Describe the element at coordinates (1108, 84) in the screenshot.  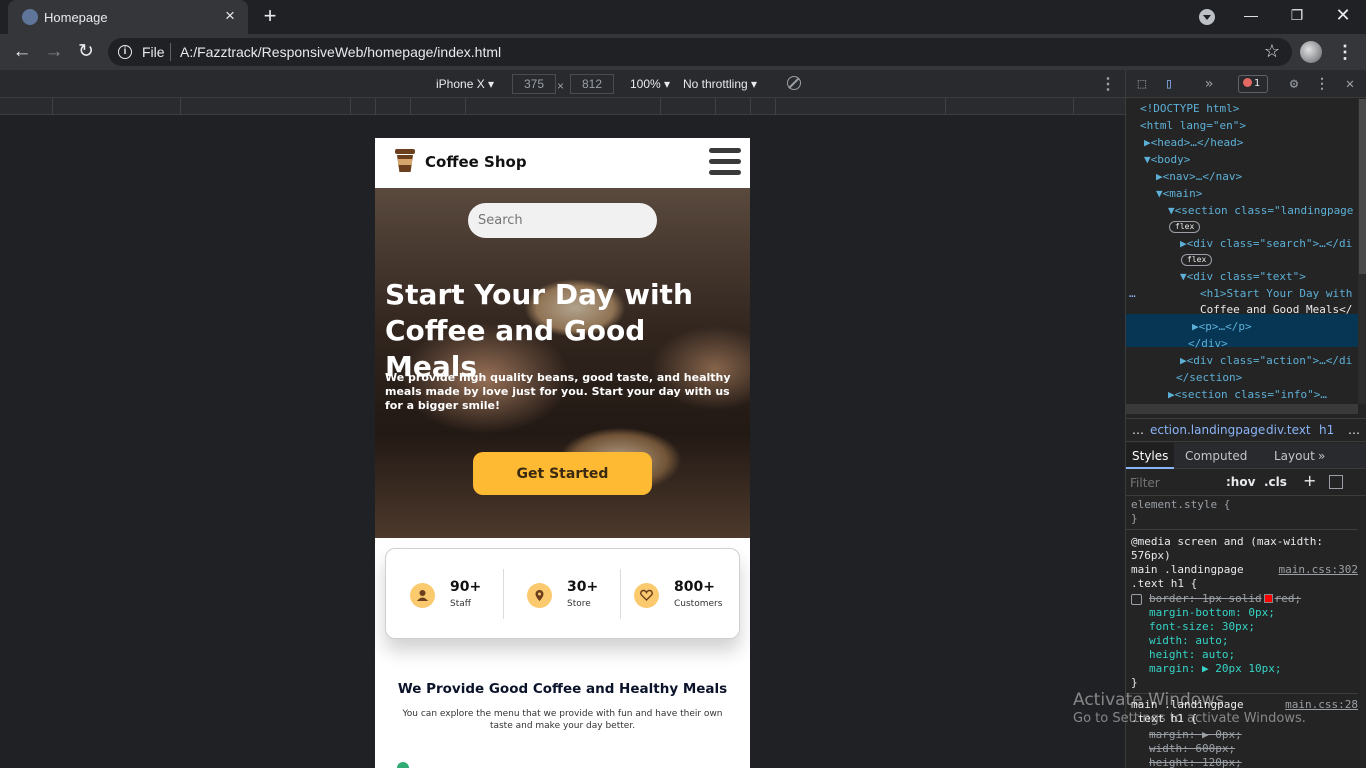
I see `device-more-icon: ⋮` at that location.